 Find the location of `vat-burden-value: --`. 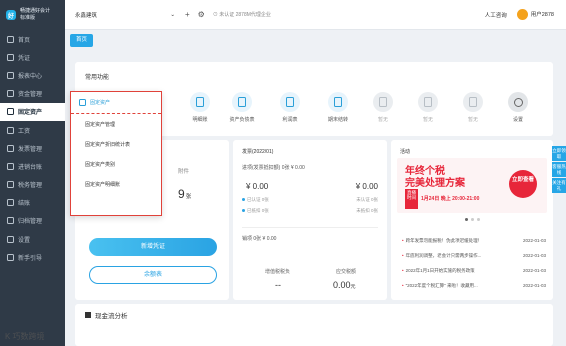

vat-burden-value: -- is located at coordinates (278, 285).